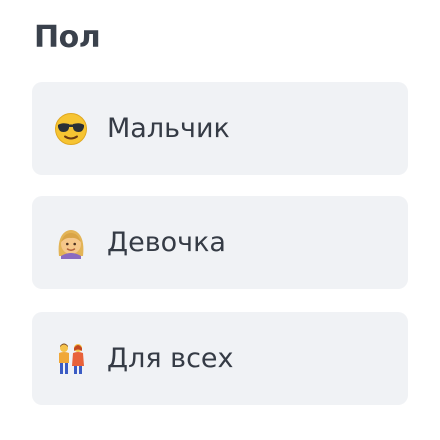 The width and height of the screenshot is (440, 440). I want to click on cool-face-icon, so click(71, 129).